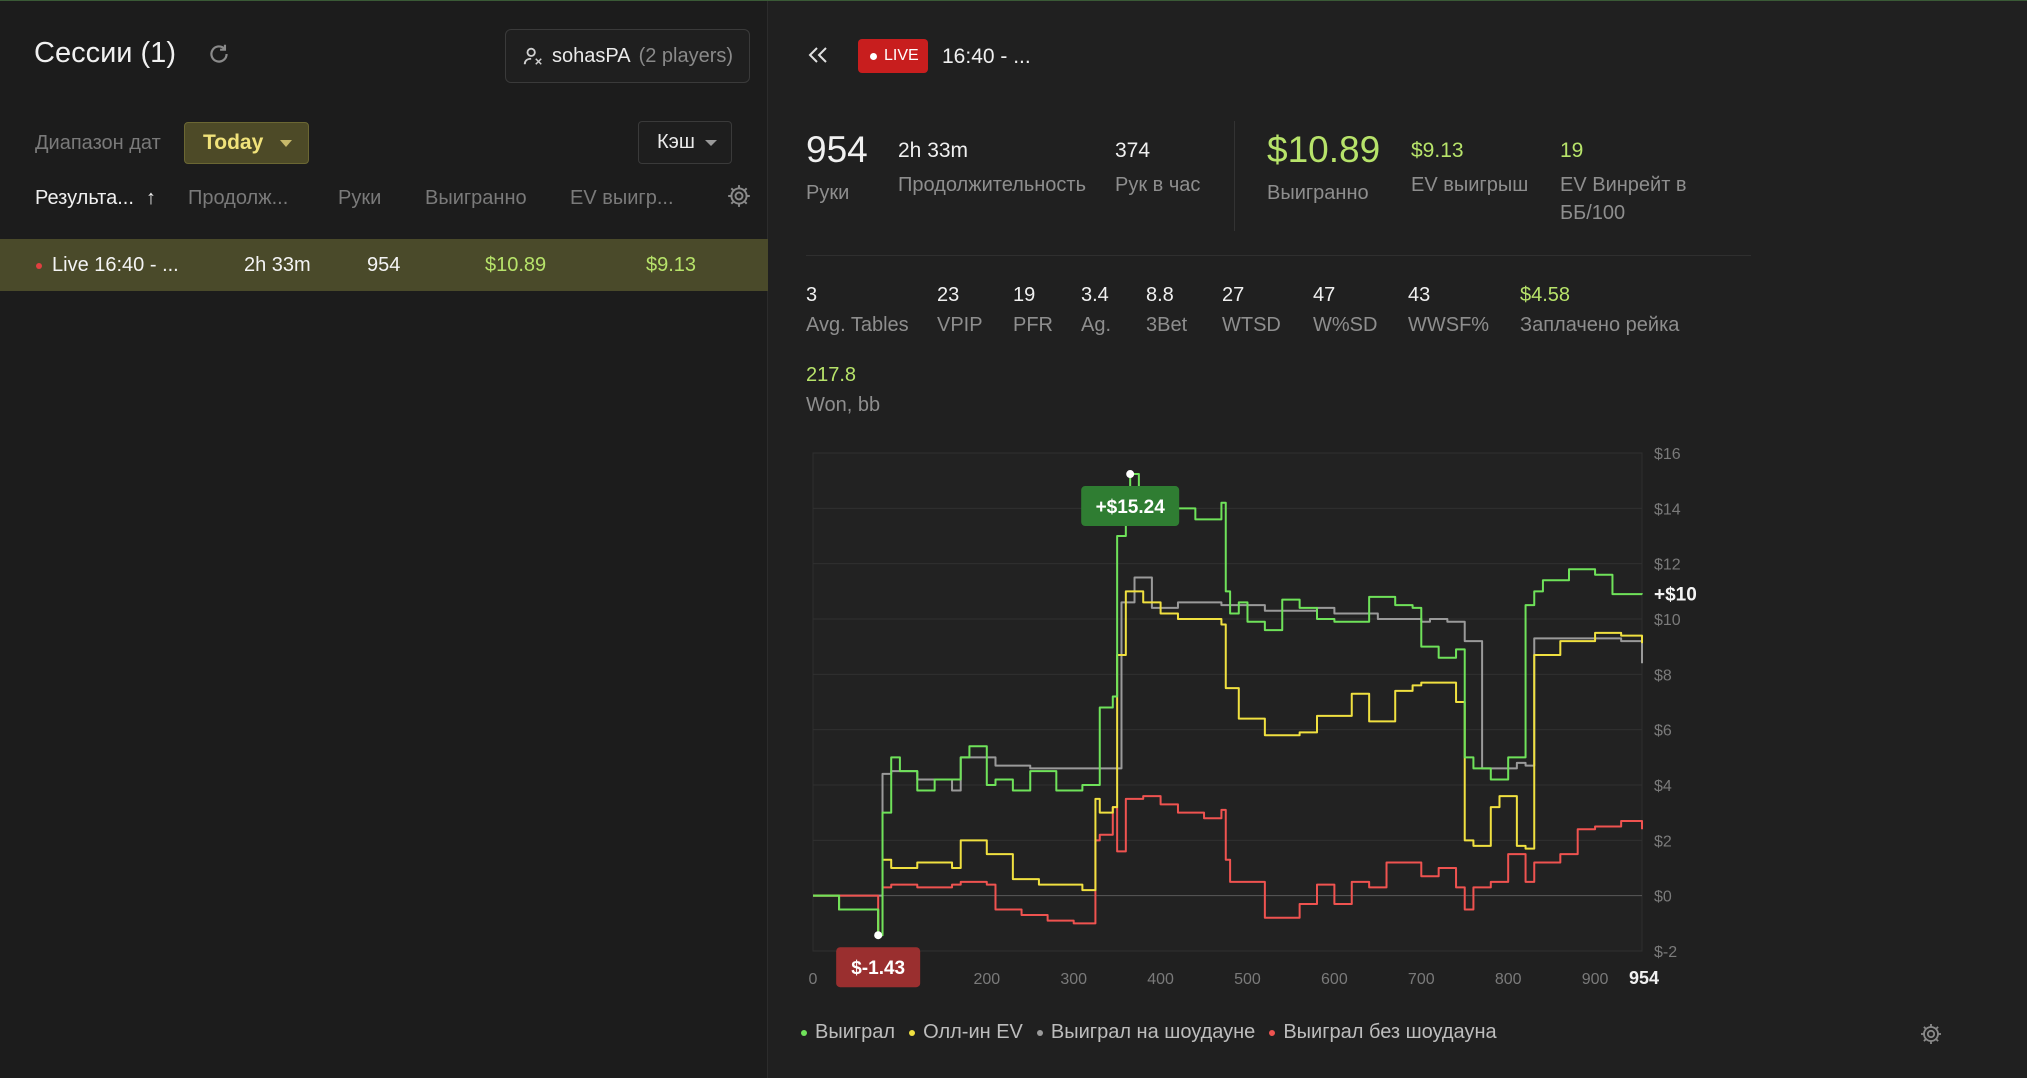 The image size is (2027, 1078). What do you see at coordinates (973, 1032) in the screenshot?
I see `legend-label: Олл-ин EV` at bounding box center [973, 1032].